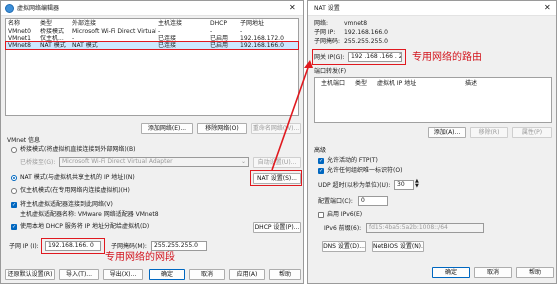 This screenshot has width=557, height=284. What do you see at coordinates (359, 57) in the screenshot?
I see `gateway-highlight` at bounding box center [359, 57].